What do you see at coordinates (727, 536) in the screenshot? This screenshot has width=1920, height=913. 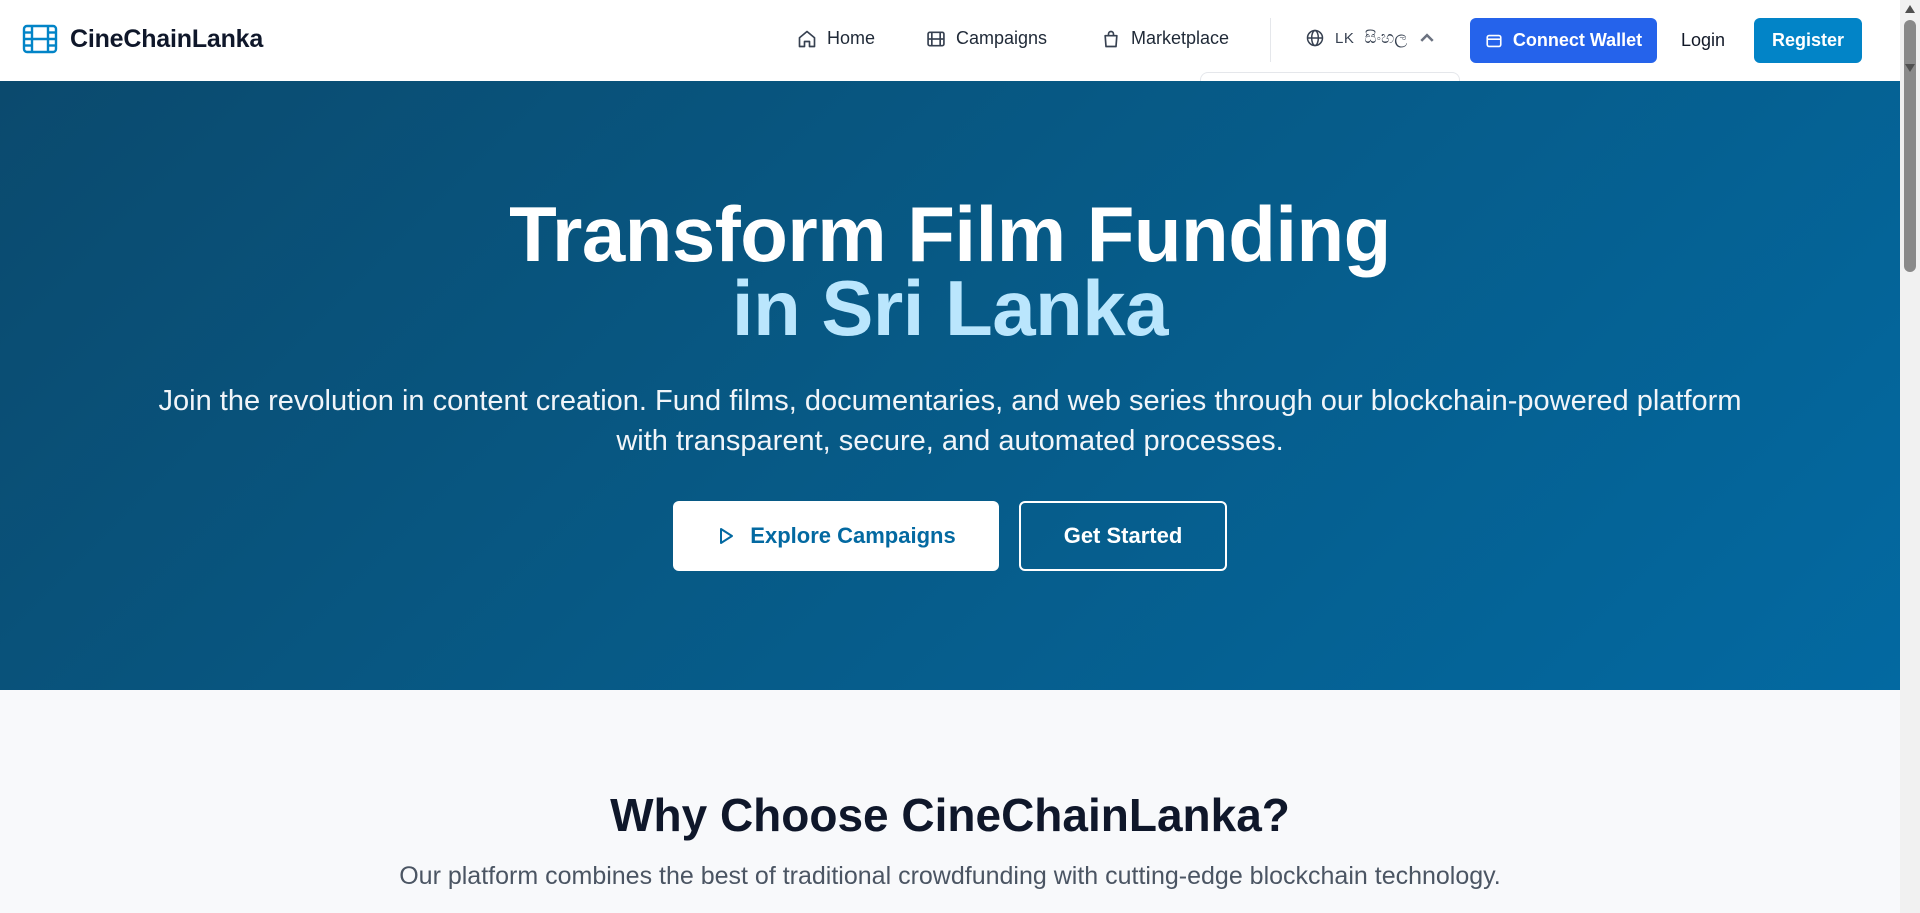 I see `play-icon` at bounding box center [727, 536].